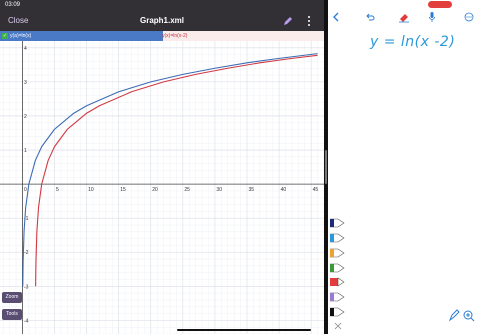 Image resolution: width=480 pixels, height=334 pixels. What do you see at coordinates (25, 117) in the screenshot?
I see `y-tick-label: 2` at bounding box center [25, 117].